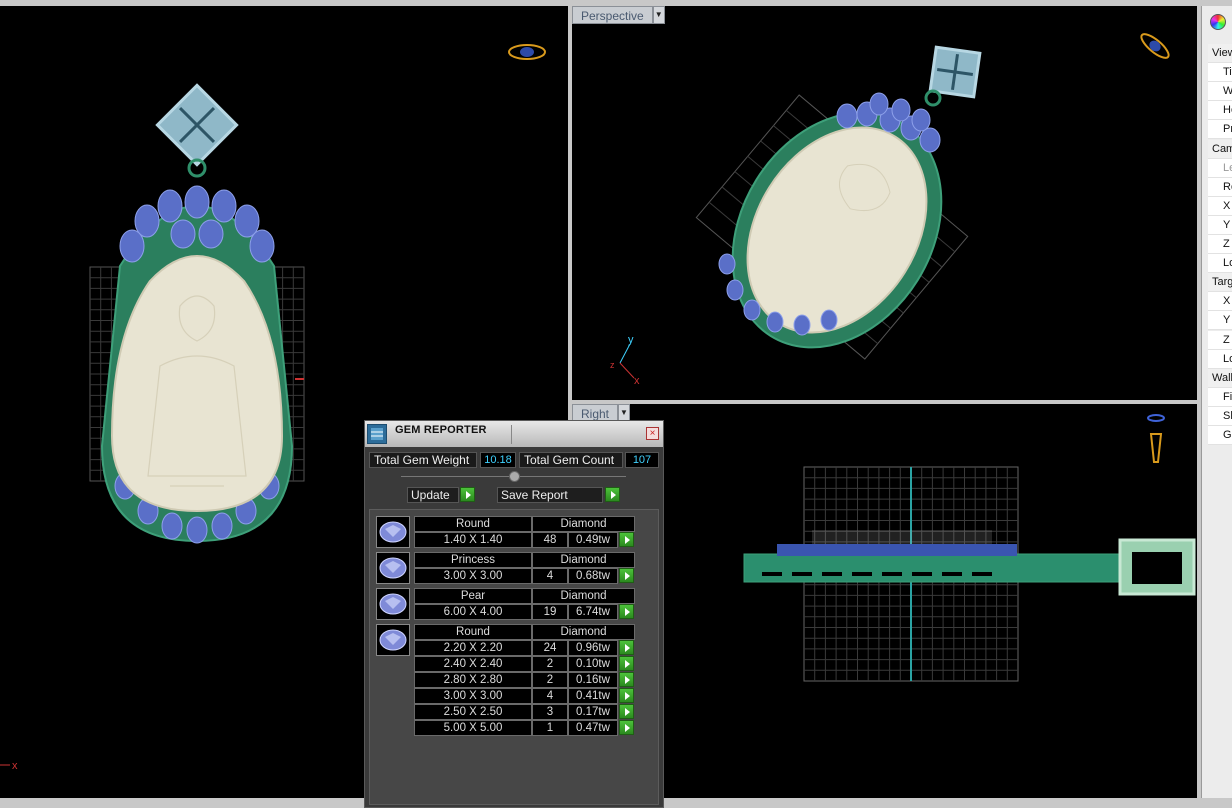  I want to click on axis-y-label: y, so click(631, 340).